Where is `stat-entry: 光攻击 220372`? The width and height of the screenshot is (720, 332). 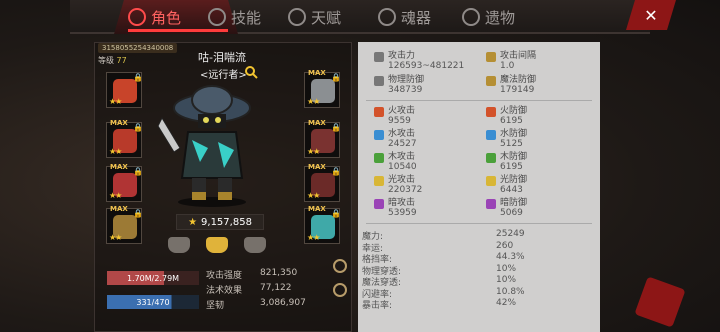 stat-entry: 光攻击 220372 is located at coordinates (398, 185).